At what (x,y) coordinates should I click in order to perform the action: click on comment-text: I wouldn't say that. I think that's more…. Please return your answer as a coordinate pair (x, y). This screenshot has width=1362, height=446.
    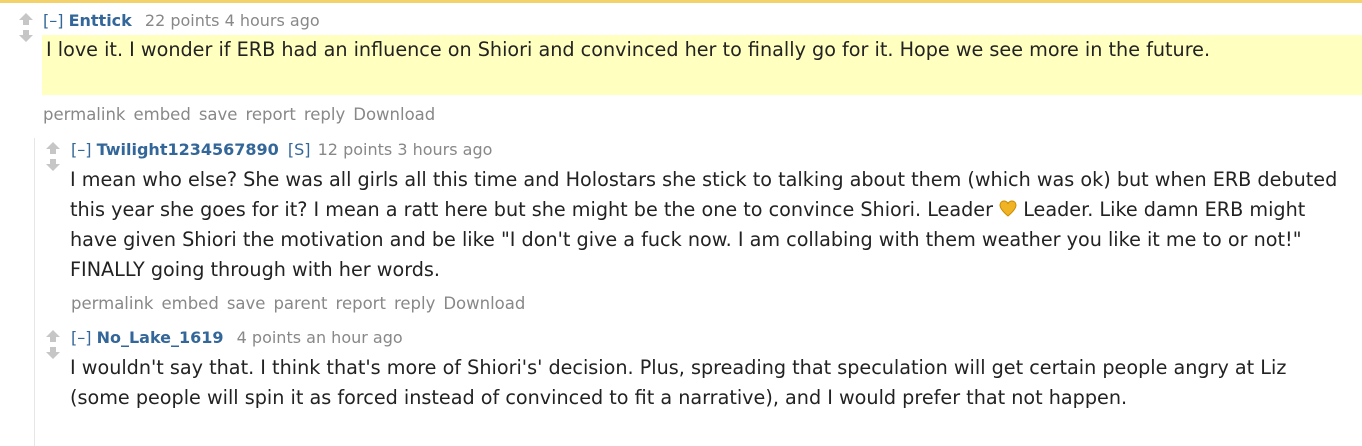
    Looking at the image, I should click on (678, 382).